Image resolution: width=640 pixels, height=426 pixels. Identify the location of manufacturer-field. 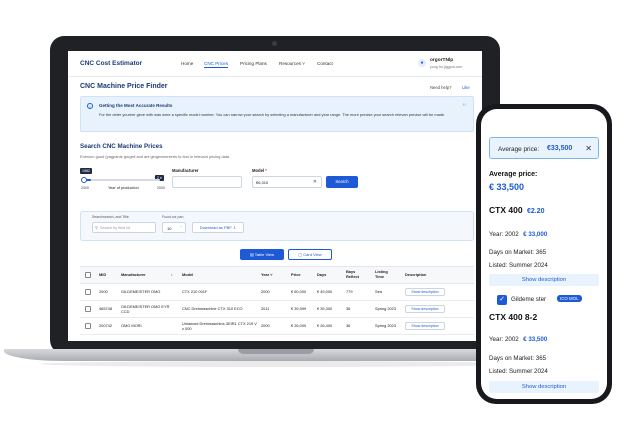
(207, 182).